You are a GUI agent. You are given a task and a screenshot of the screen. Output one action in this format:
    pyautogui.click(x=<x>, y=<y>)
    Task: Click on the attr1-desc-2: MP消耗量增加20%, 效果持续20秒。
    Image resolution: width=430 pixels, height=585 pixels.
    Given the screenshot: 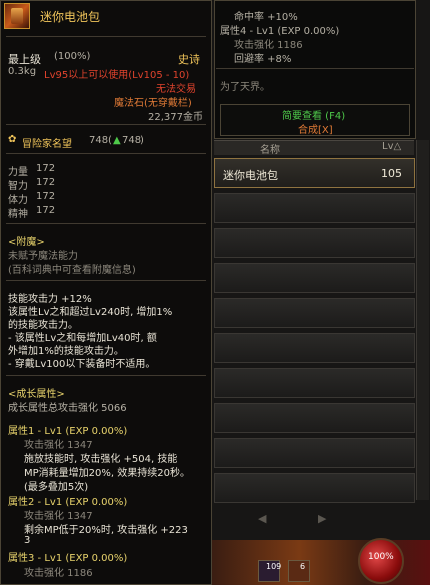 What is the action you would take?
    pyautogui.click(x=107, y=473)
    